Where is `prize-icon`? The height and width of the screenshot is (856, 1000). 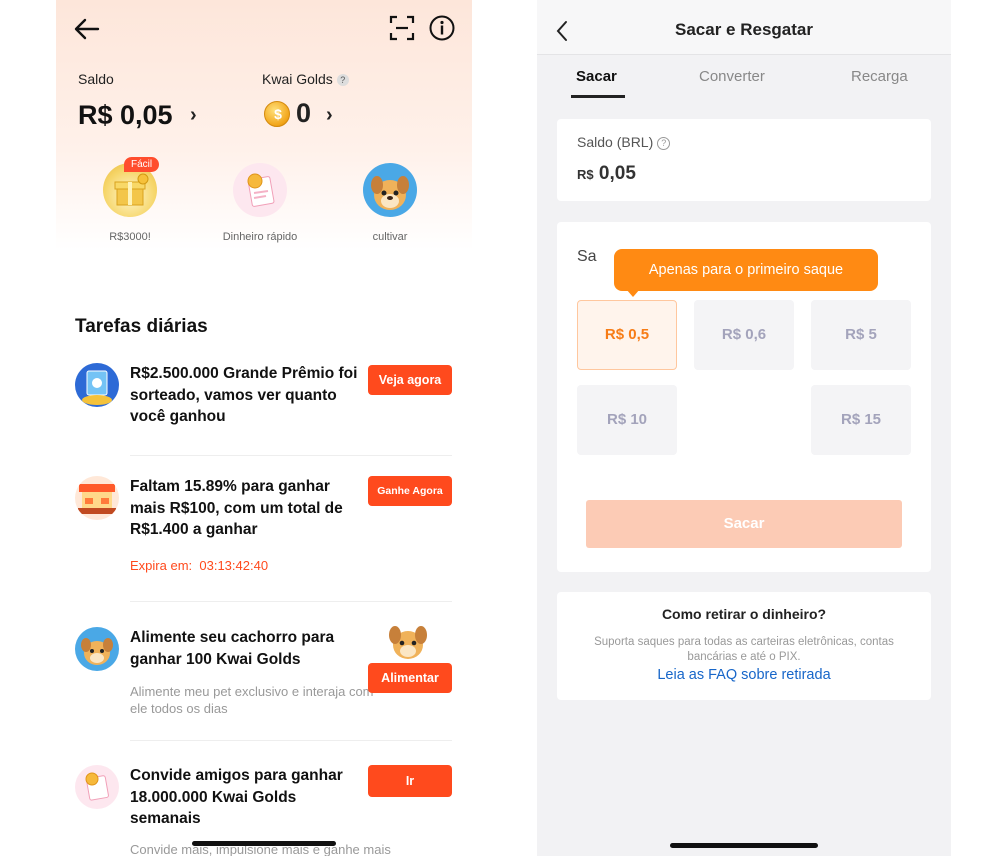
prize-icon is located at coordinates (97, 385).